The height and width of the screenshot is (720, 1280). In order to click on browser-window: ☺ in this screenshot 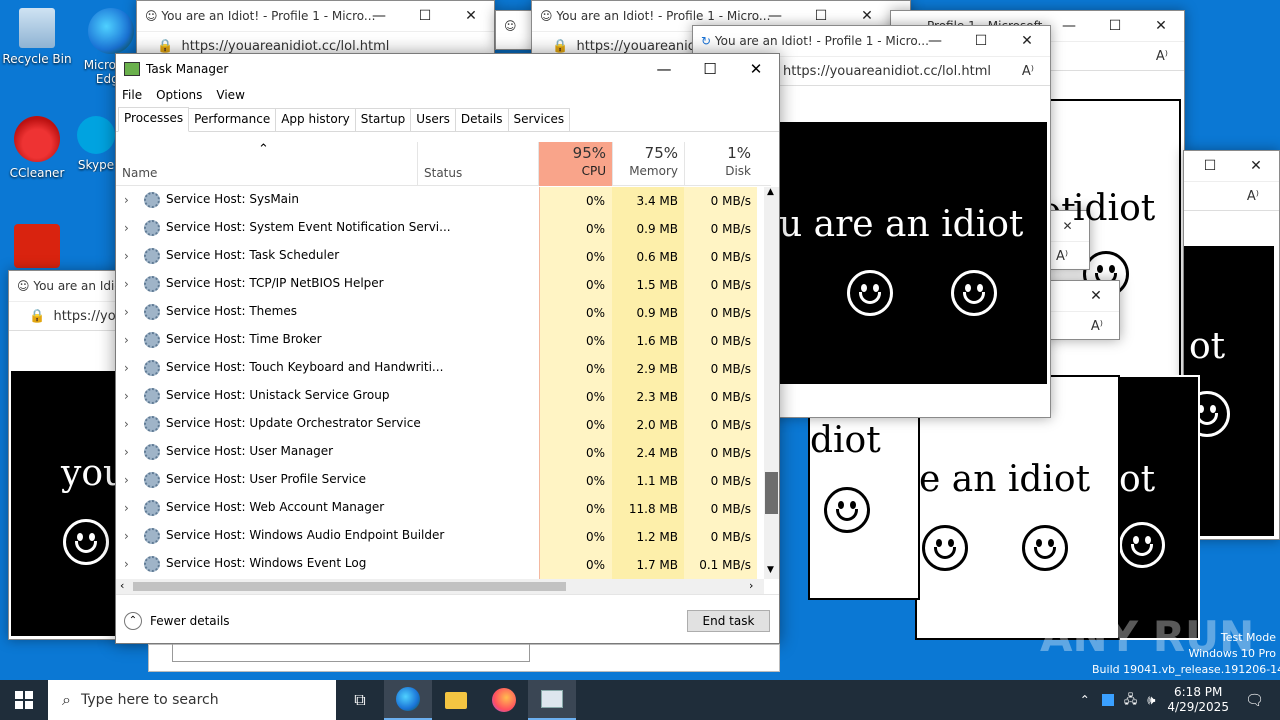, I will do `click(515, 30)`.